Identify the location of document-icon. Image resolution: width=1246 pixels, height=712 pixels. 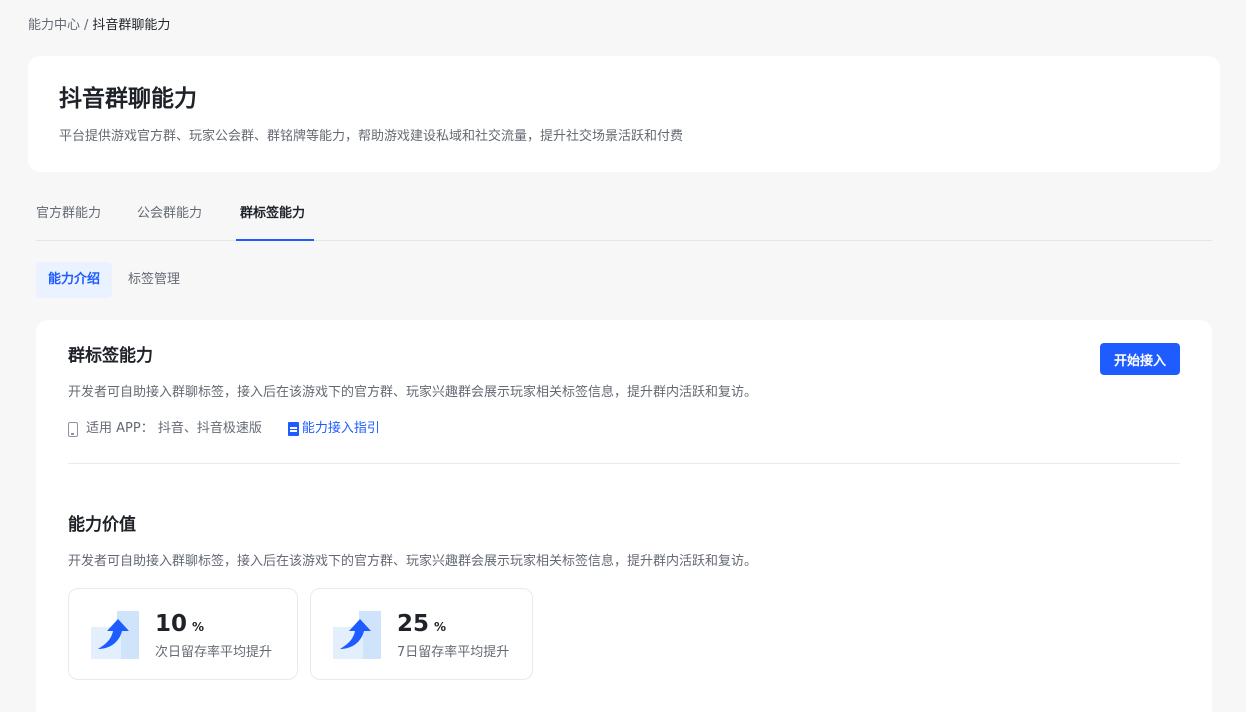
(293, 429).